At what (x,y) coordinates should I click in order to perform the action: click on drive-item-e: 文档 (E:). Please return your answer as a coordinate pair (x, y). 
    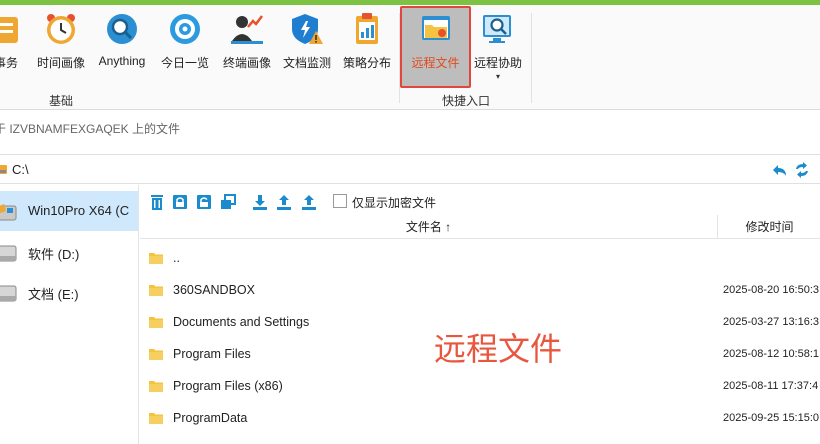
    Looking at the image, I should click on (69, 292).